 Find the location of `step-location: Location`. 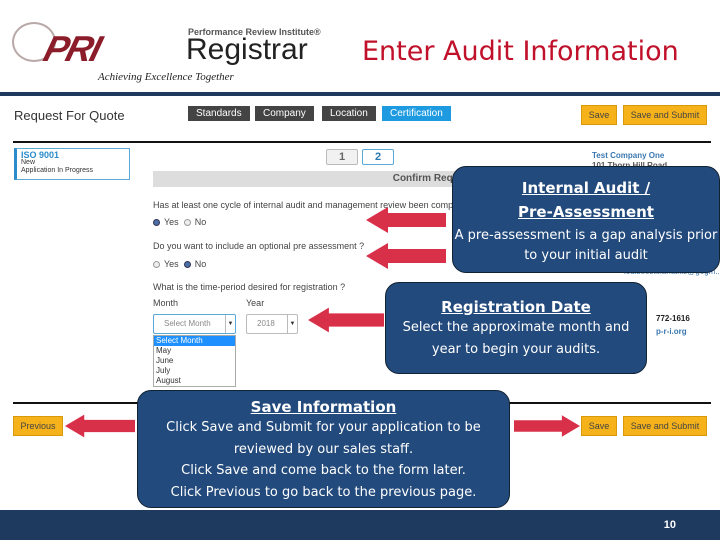

step-location: Location is located at coordinates (349, 113).